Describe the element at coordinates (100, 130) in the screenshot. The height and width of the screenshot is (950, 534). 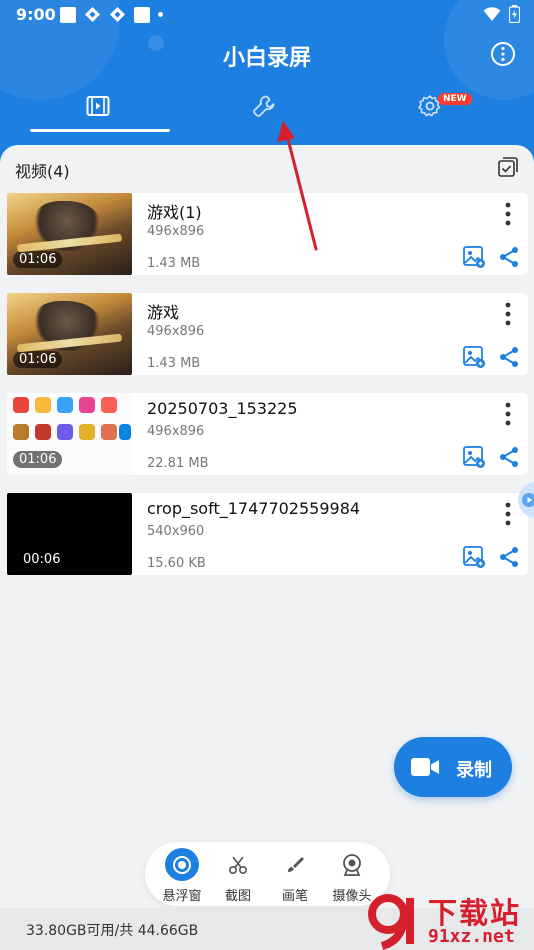
I see `active-tab-indicator` at that location.